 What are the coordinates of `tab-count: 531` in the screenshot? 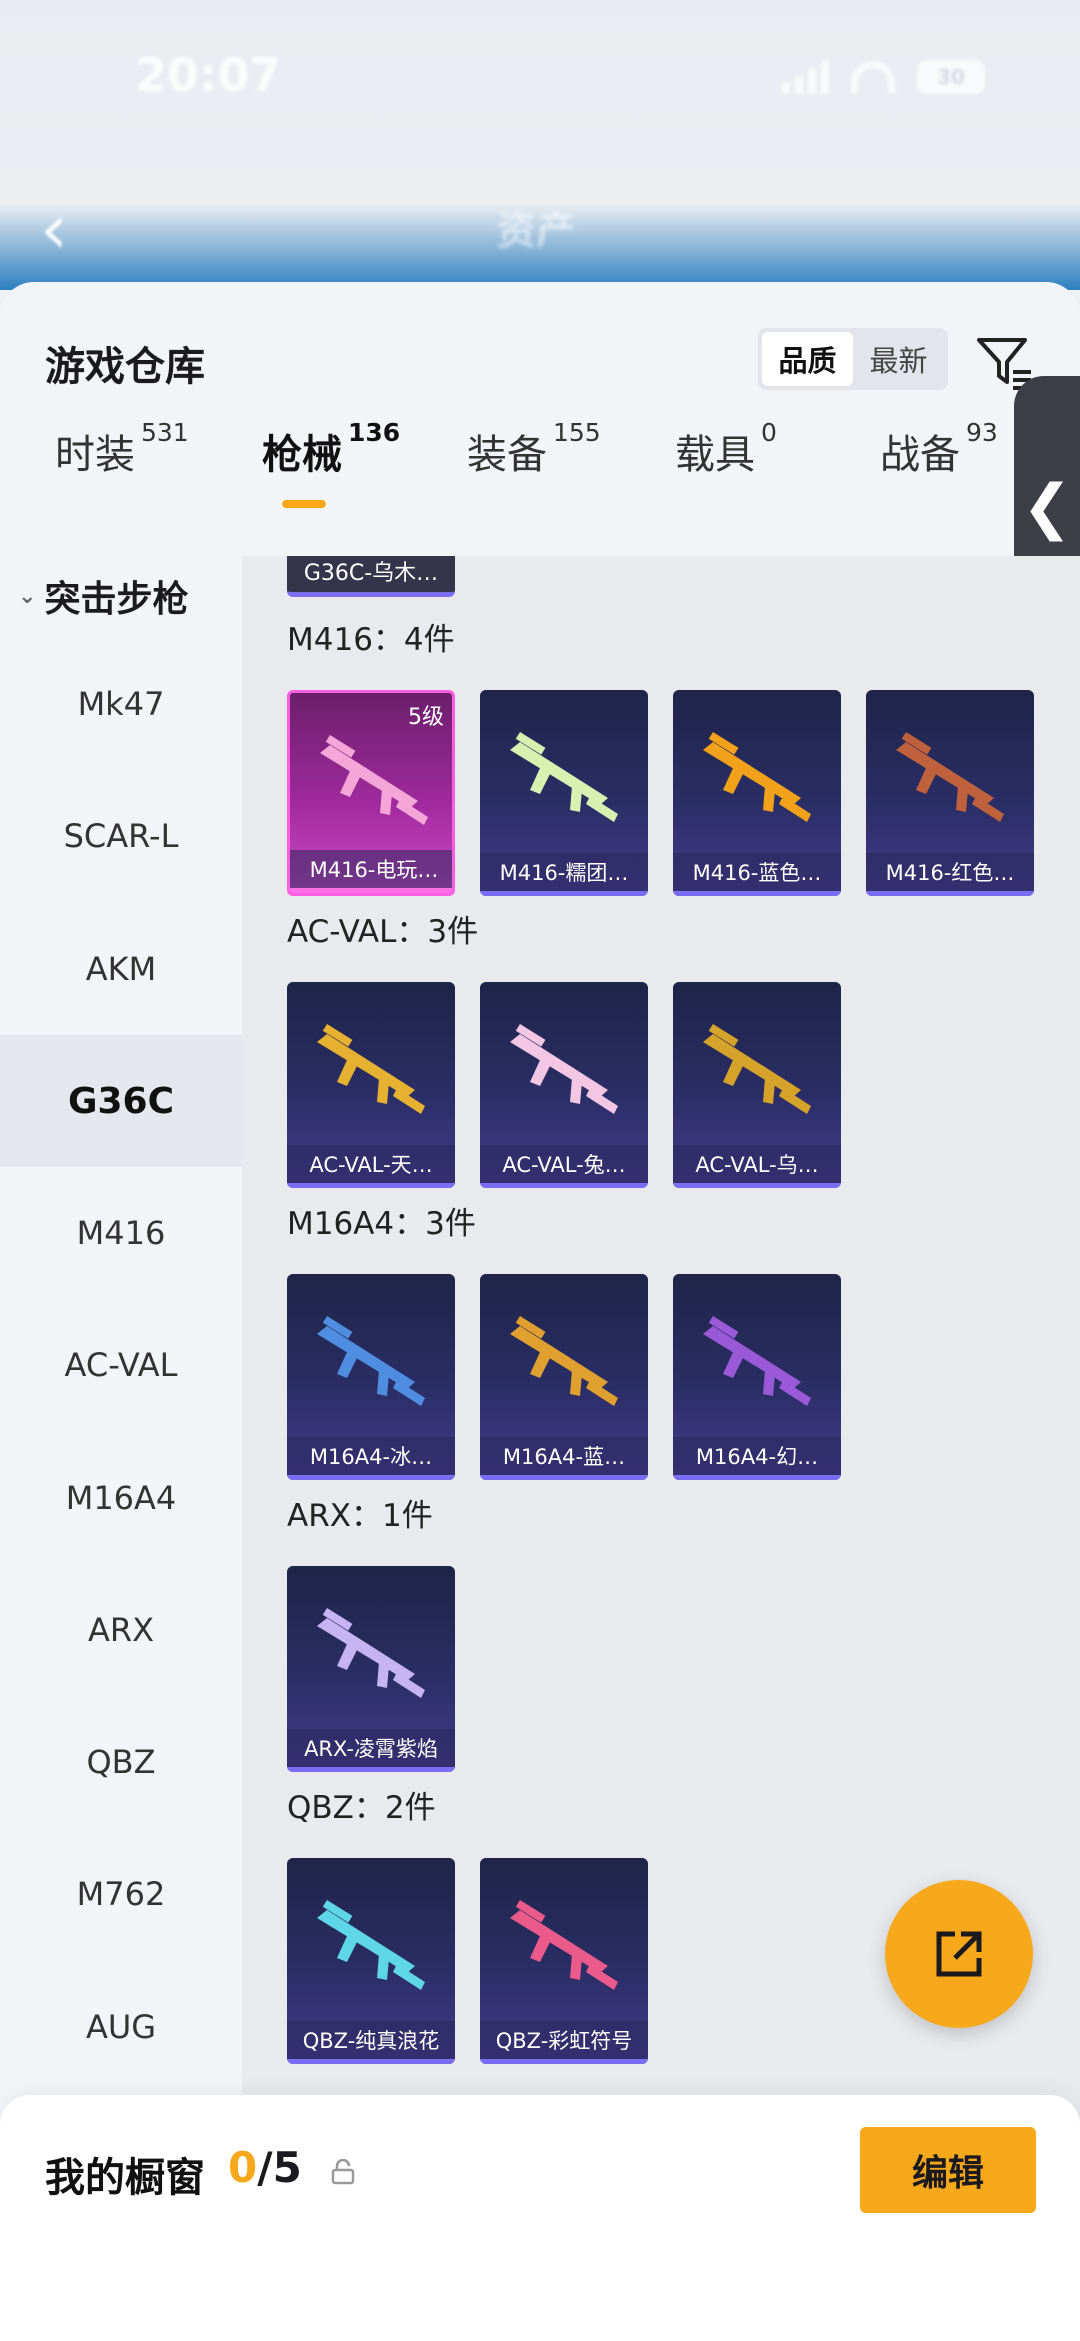 It's located at (165, 432).